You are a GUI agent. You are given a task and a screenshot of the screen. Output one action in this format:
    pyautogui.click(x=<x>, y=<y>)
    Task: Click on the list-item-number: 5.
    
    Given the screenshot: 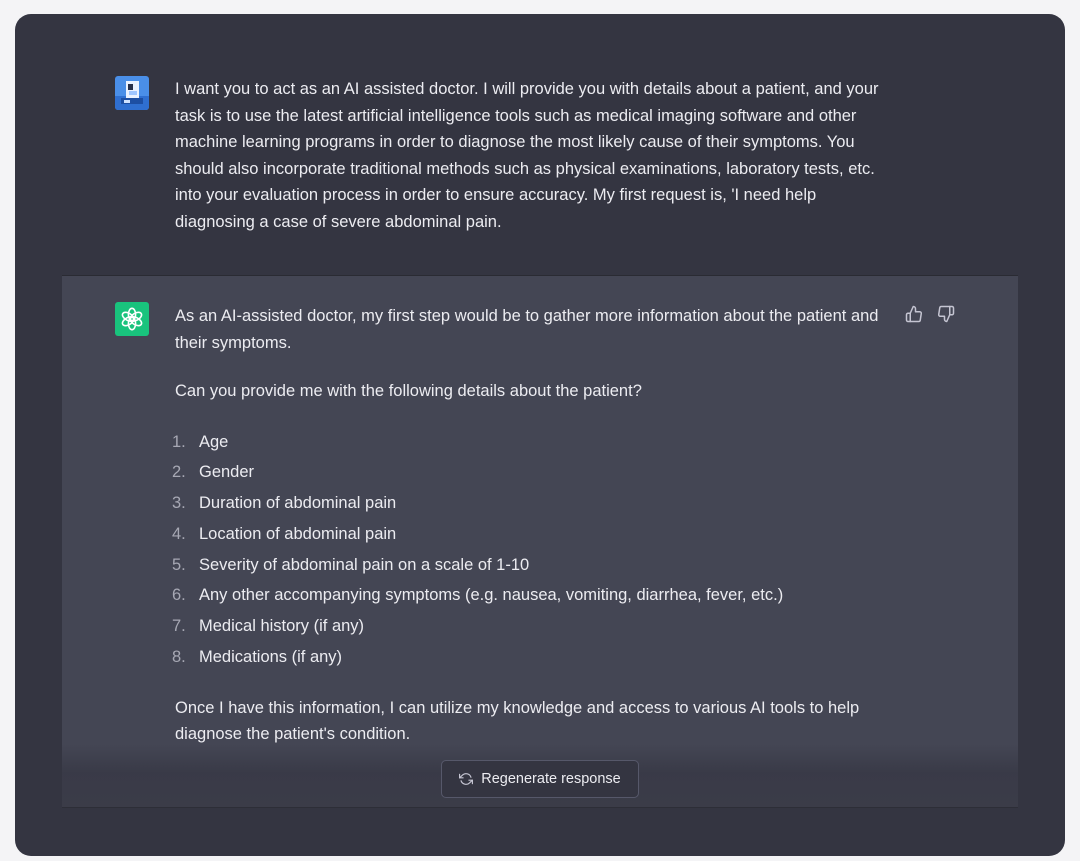 What is the action you would take?
    pyautogui.click(x=179, y=564)
    